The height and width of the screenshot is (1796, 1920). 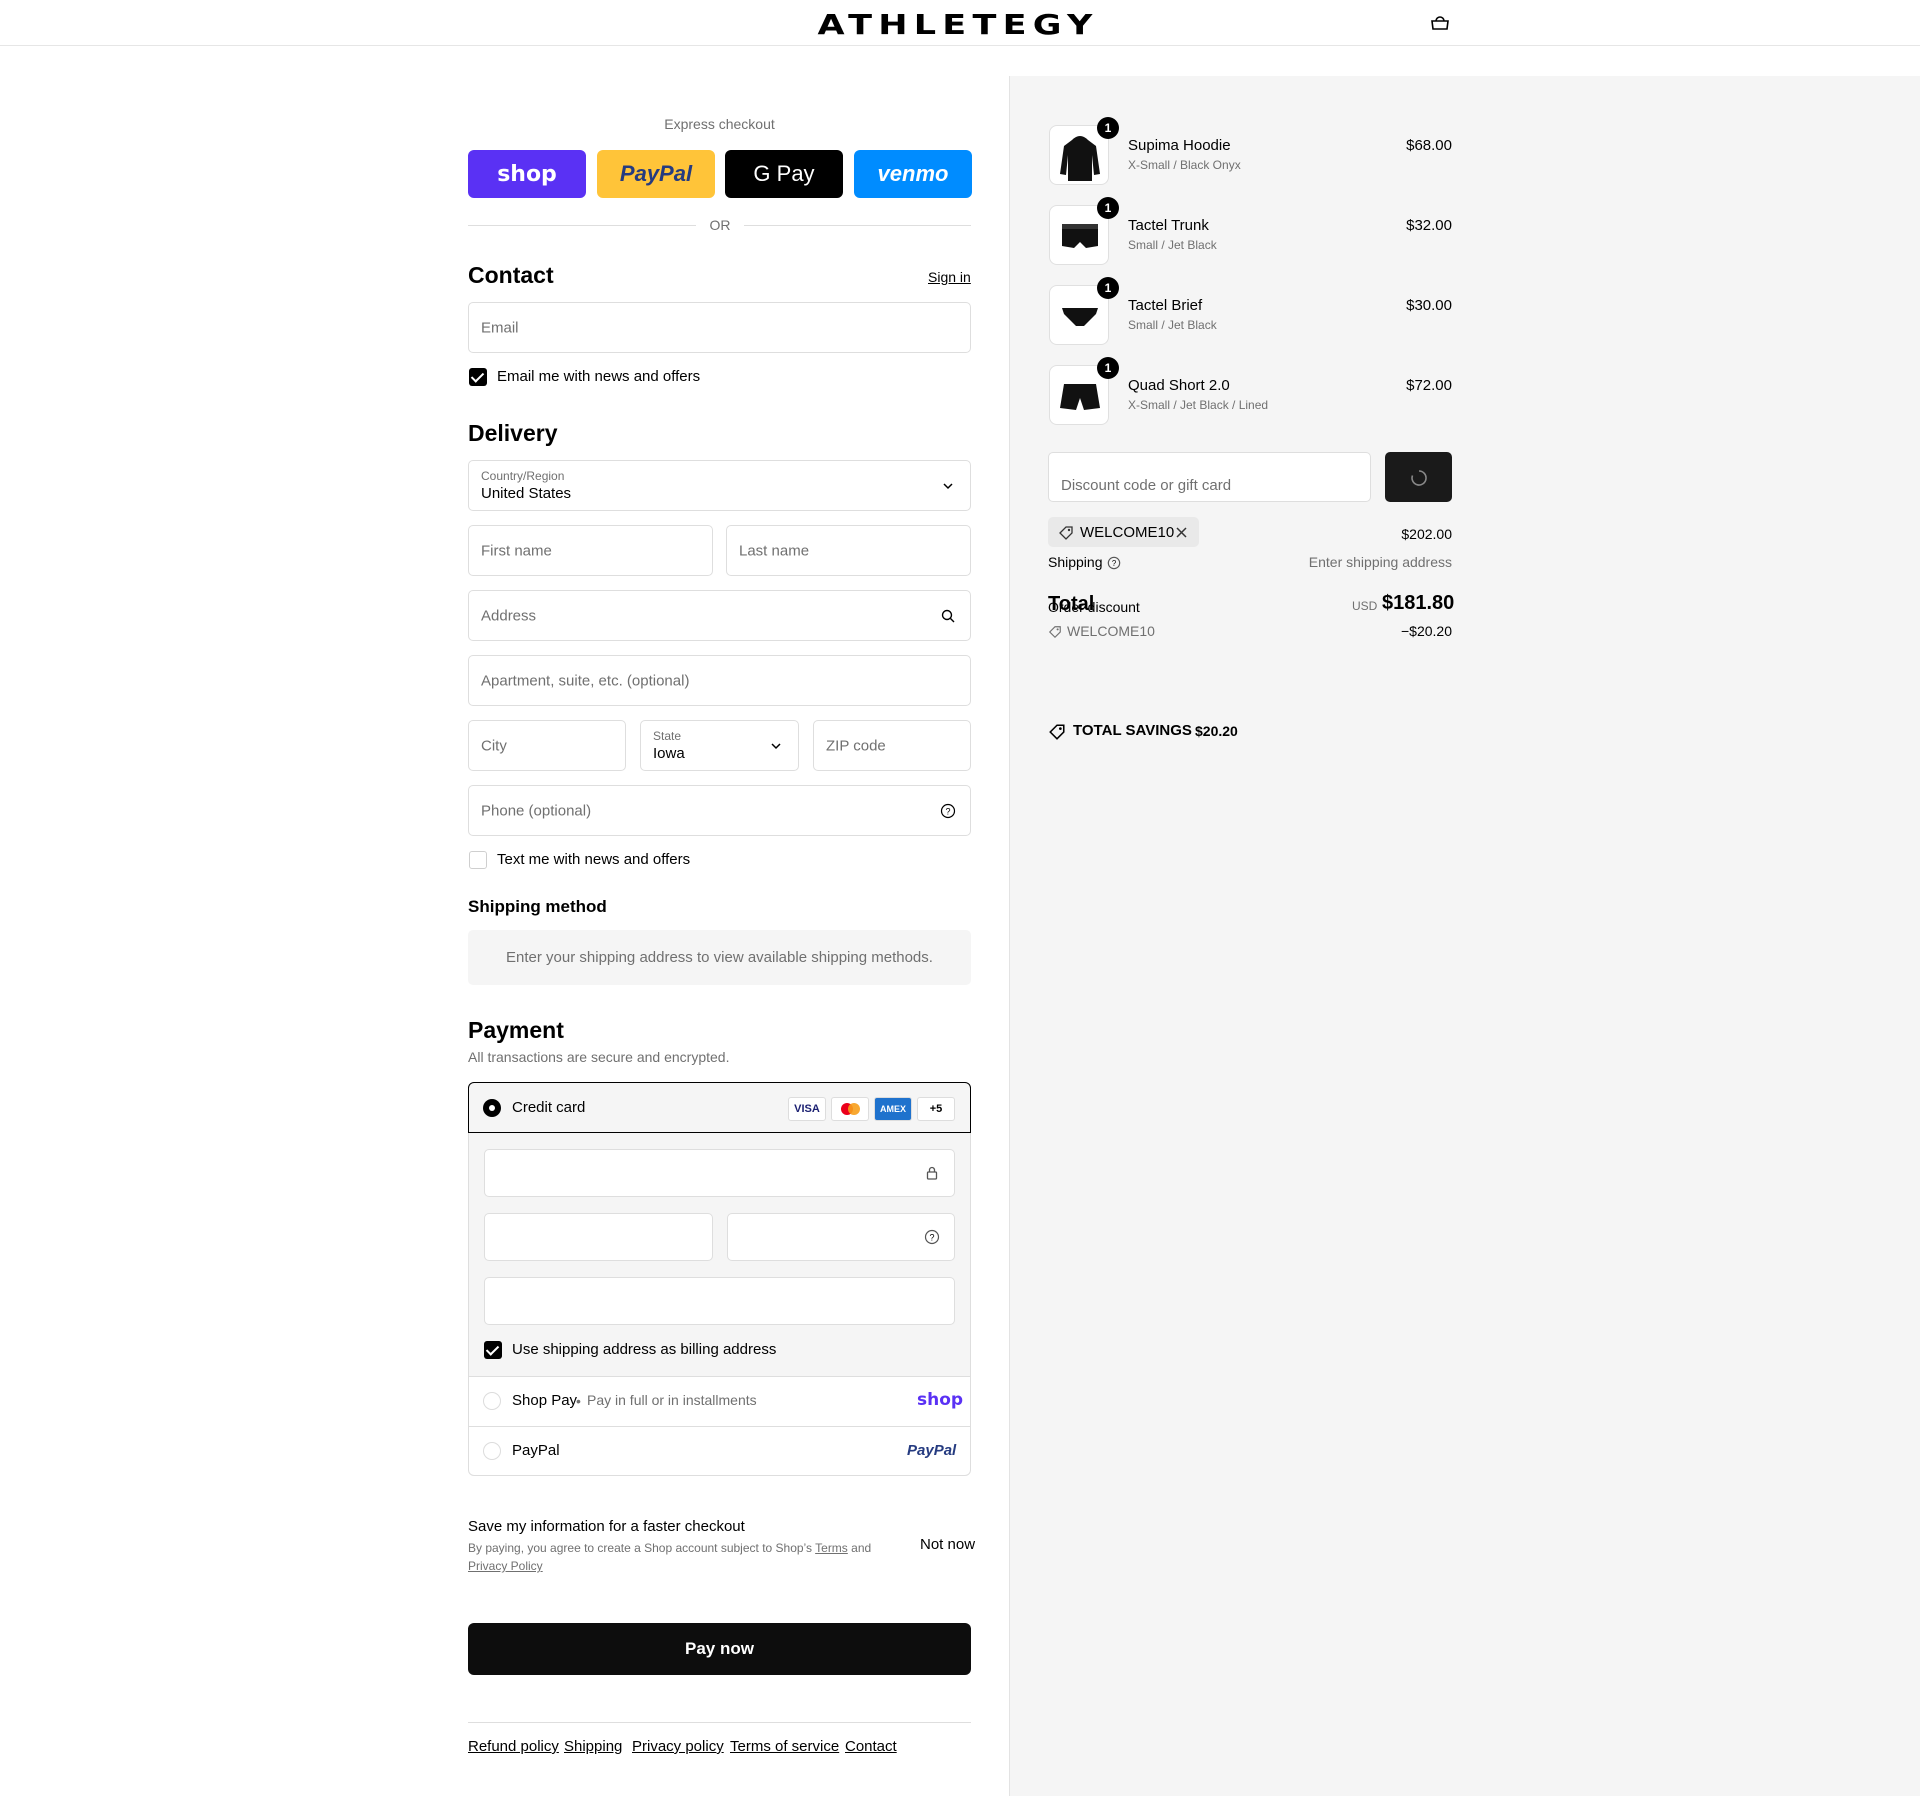 I want to click on newsletter-checkbox, so click(x=478, y=377).